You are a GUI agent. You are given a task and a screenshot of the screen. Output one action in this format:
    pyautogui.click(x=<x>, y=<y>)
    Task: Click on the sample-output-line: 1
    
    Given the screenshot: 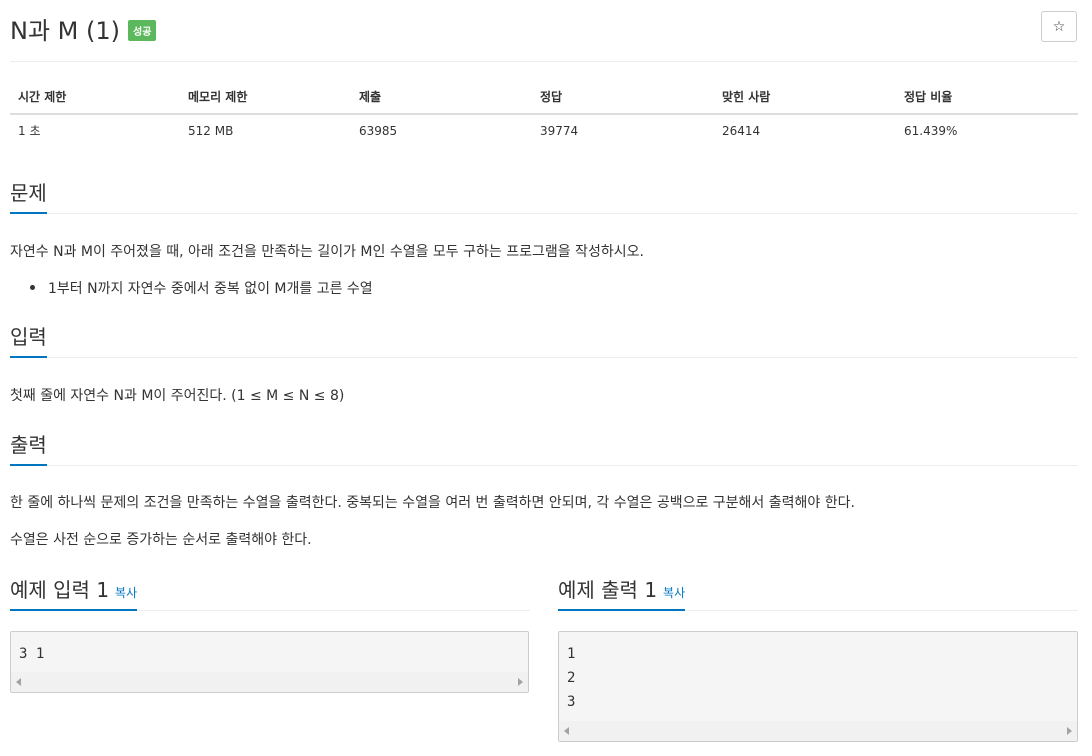 What is the action you would take?
    pyautogui.click(x=571, y=654)
    